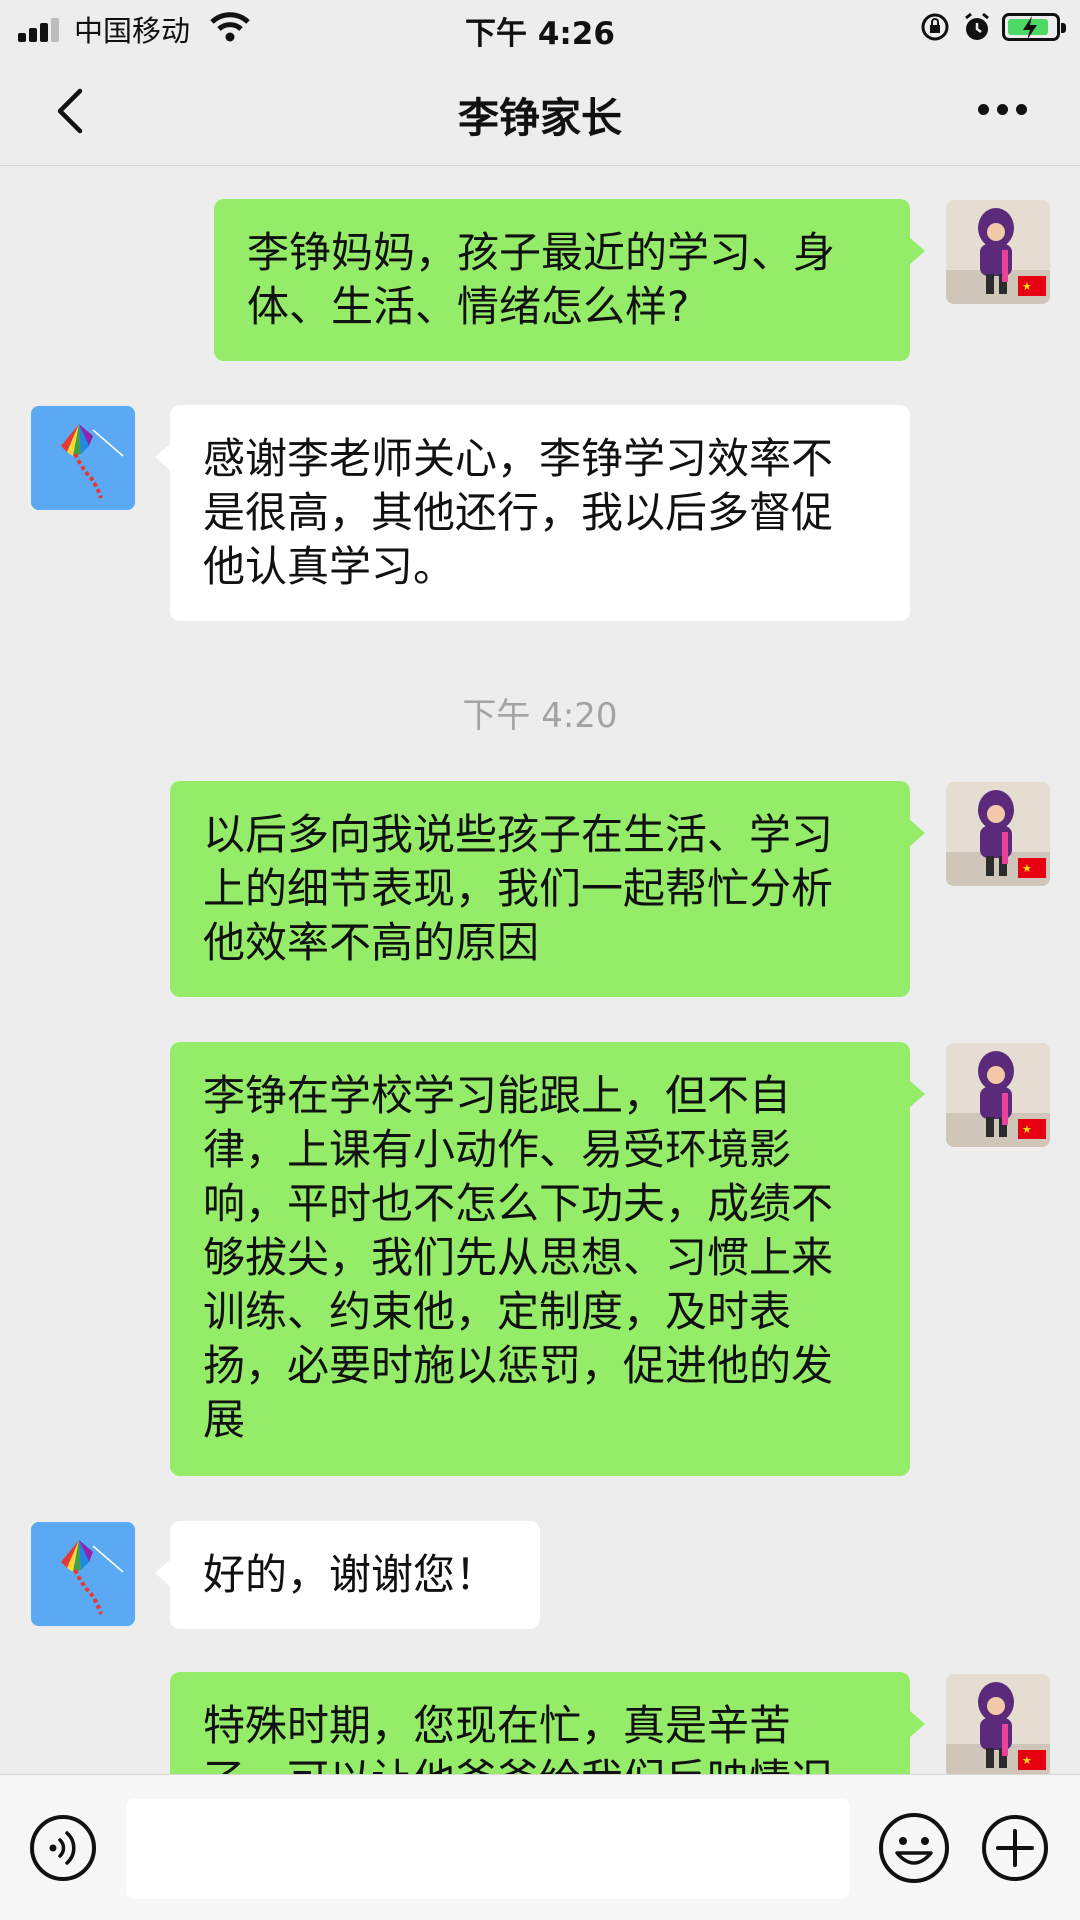 The width and height of the screenshot is (1080, 1920). I want to click on chat-header: 李铮家长, so click(540, 111).